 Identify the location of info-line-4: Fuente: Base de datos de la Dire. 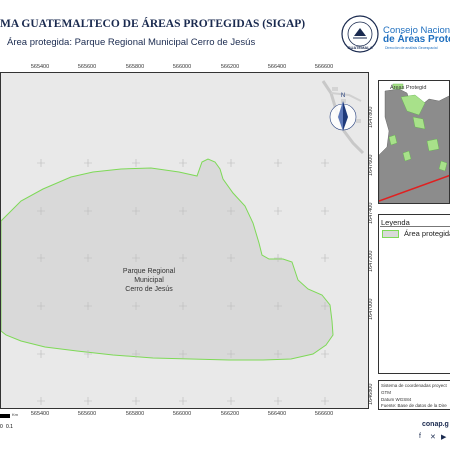
(414, 405).